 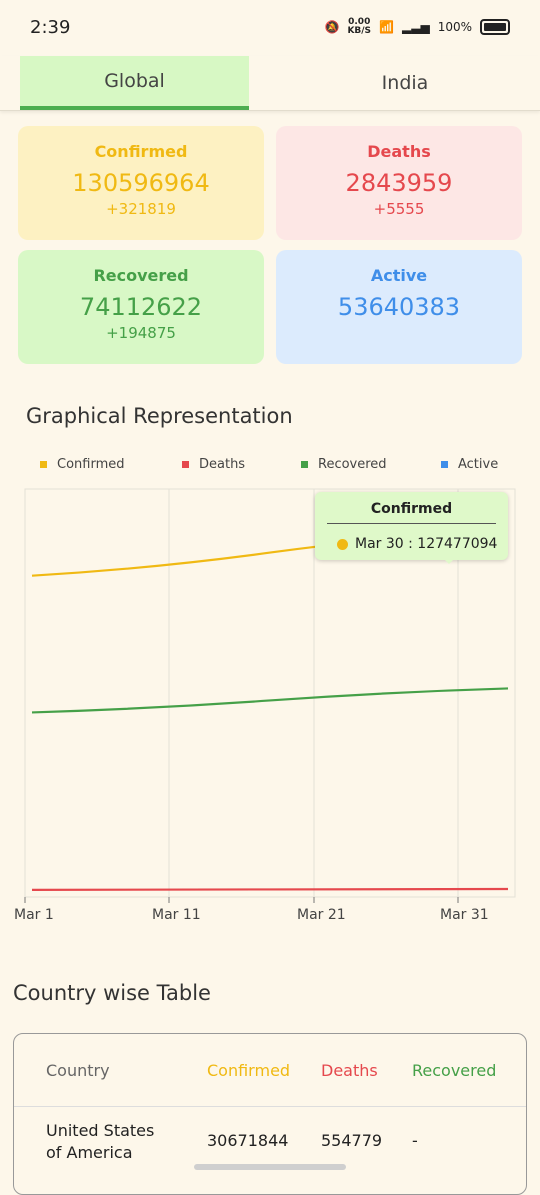 What do you see at coordinates (386, 27) in the screenshot?
I see `wifi-icon: 📶` at bounding box center [386, 27].